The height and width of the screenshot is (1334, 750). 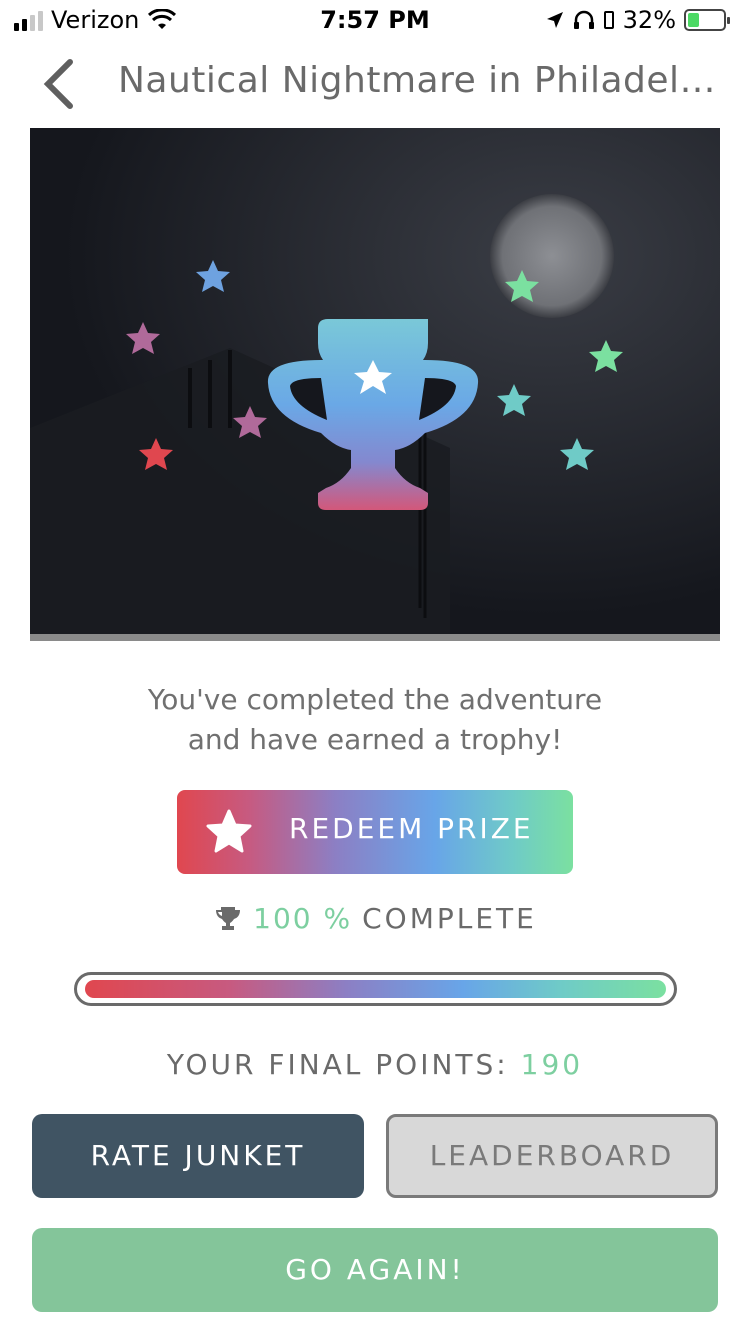 What do you see at coordinates (375, 699) in the screenshot?
I see `completion-line-1: You've completed the adventure` at bounding box center [375, 699].